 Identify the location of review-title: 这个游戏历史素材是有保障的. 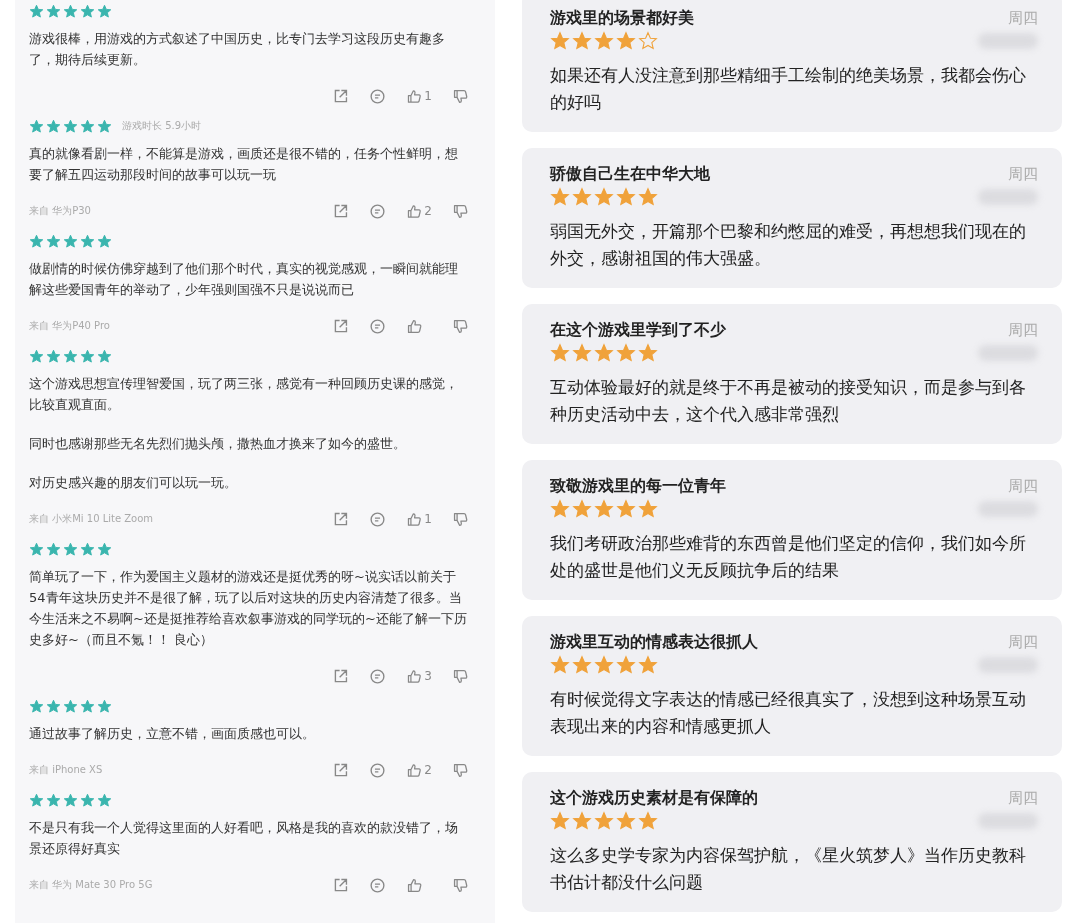
(654, 798).